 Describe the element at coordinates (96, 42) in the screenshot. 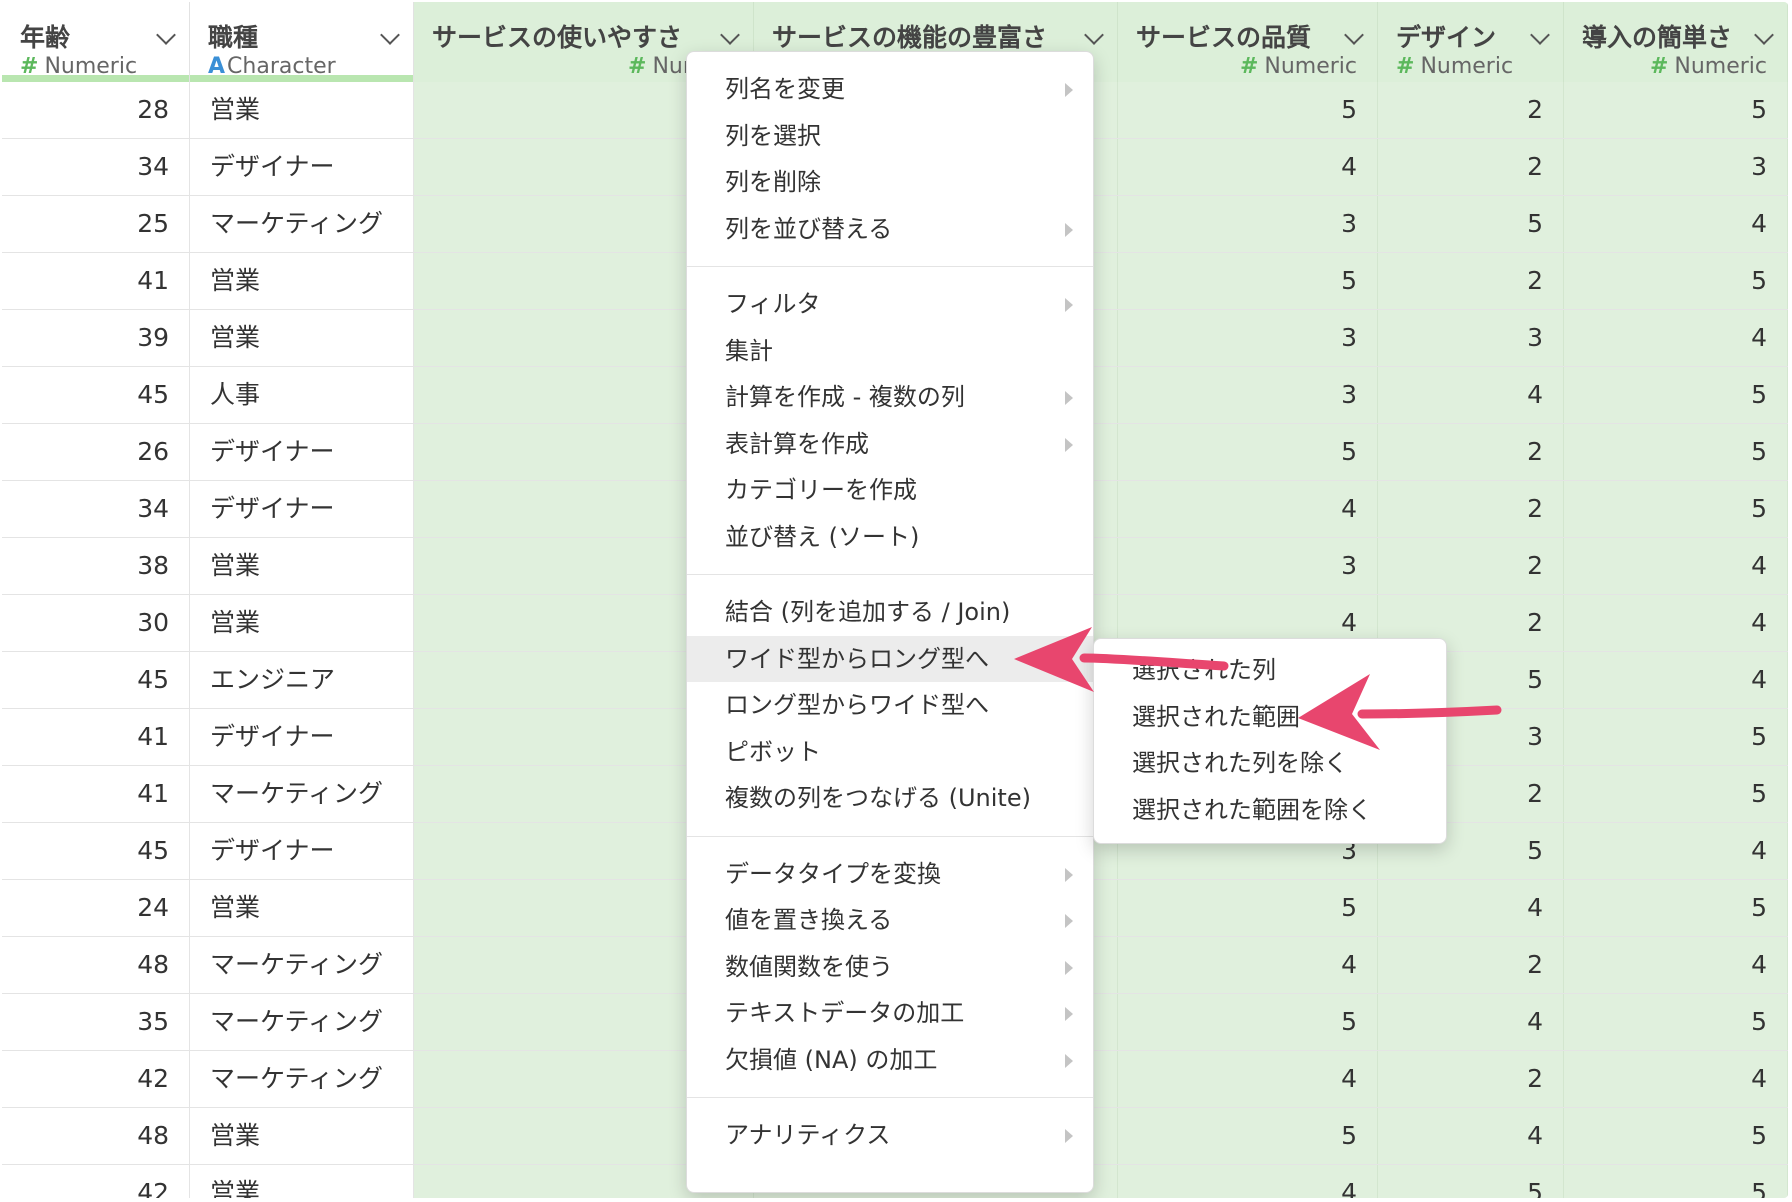

I see `column-header-0: 年齢 # Numeric` at that location.